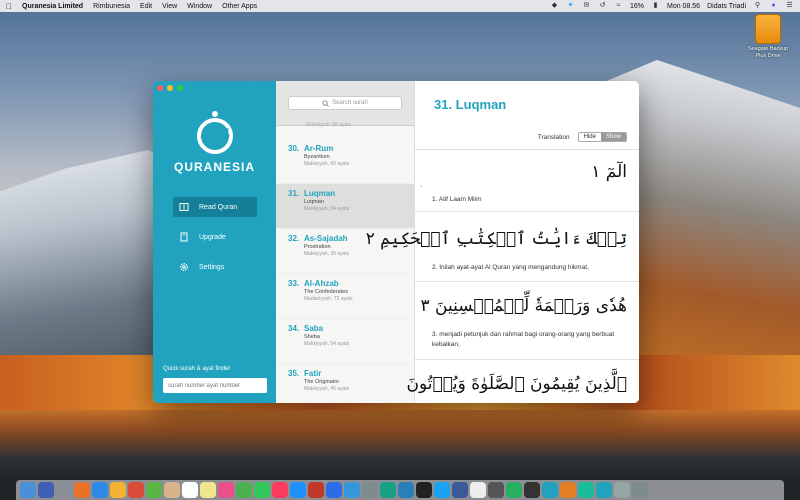 This screenshot has width=800, height=500. What do you see at coordinates (208, 490) in the screenshot?
I see `notes-icon` at bounding box center [208, 490].